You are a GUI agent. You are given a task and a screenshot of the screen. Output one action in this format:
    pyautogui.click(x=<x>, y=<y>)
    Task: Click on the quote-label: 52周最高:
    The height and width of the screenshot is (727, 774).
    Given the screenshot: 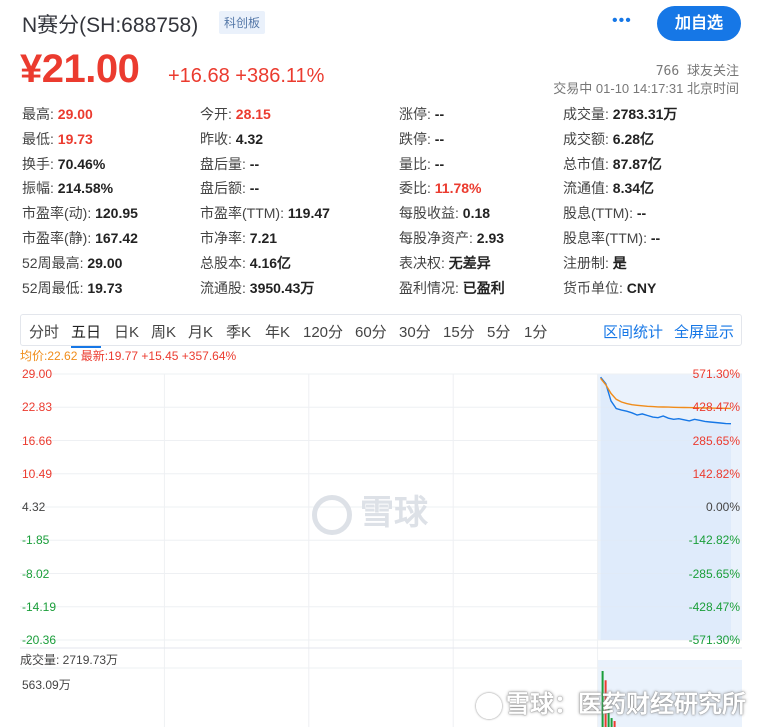 What is the action you would take?
    pyautogui.click(x=53, y=262)
    